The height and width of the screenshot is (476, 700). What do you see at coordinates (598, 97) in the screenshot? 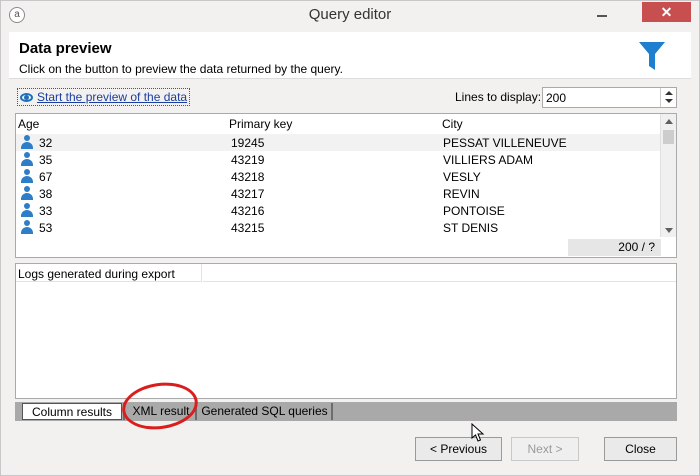
I see `lines-to-display-input` at bounding box center [598, 97].